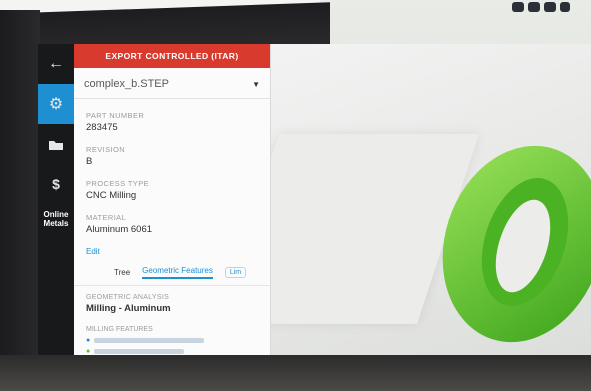 This screenshot has width=591, height=391. What do you see at coordinates (172, 224) in the screenshot?
I see `material-field: MATERIAL Aluminum 6061` at bounding box center [172, 224].